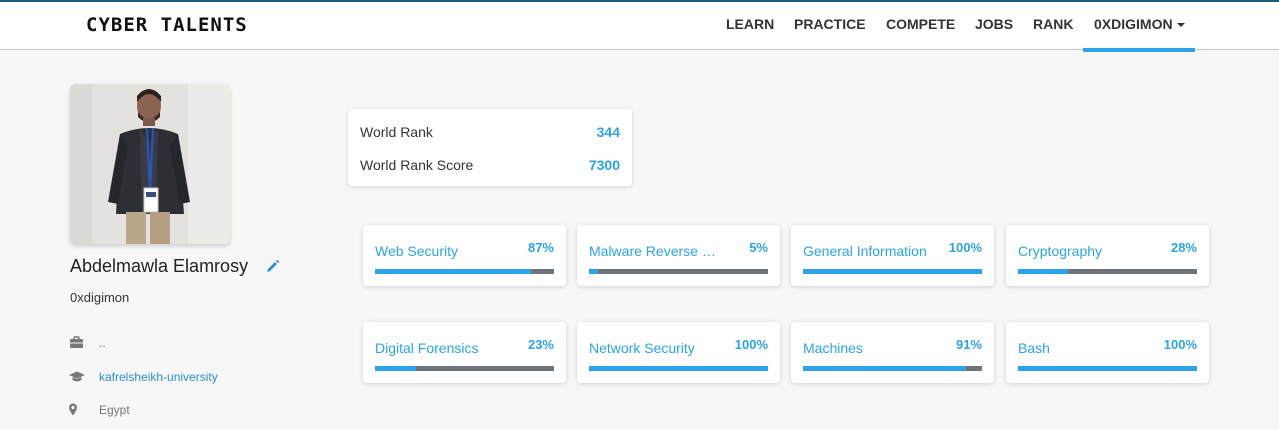 The image size is (1279, 429). Describe the element at coordinates (273, 266) in the screenshot. I see `pencil-icon` at that location.